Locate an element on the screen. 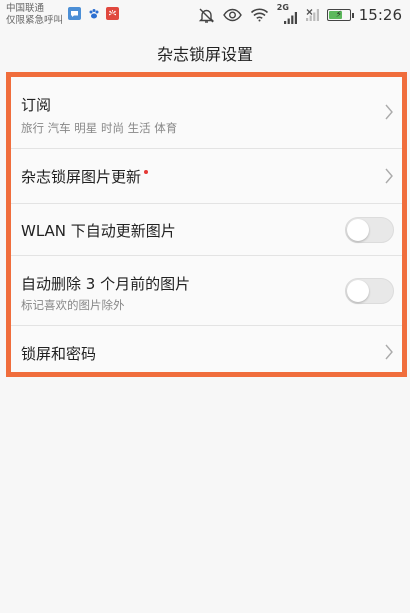  wifi-icon is located at coordinates (259, 15).